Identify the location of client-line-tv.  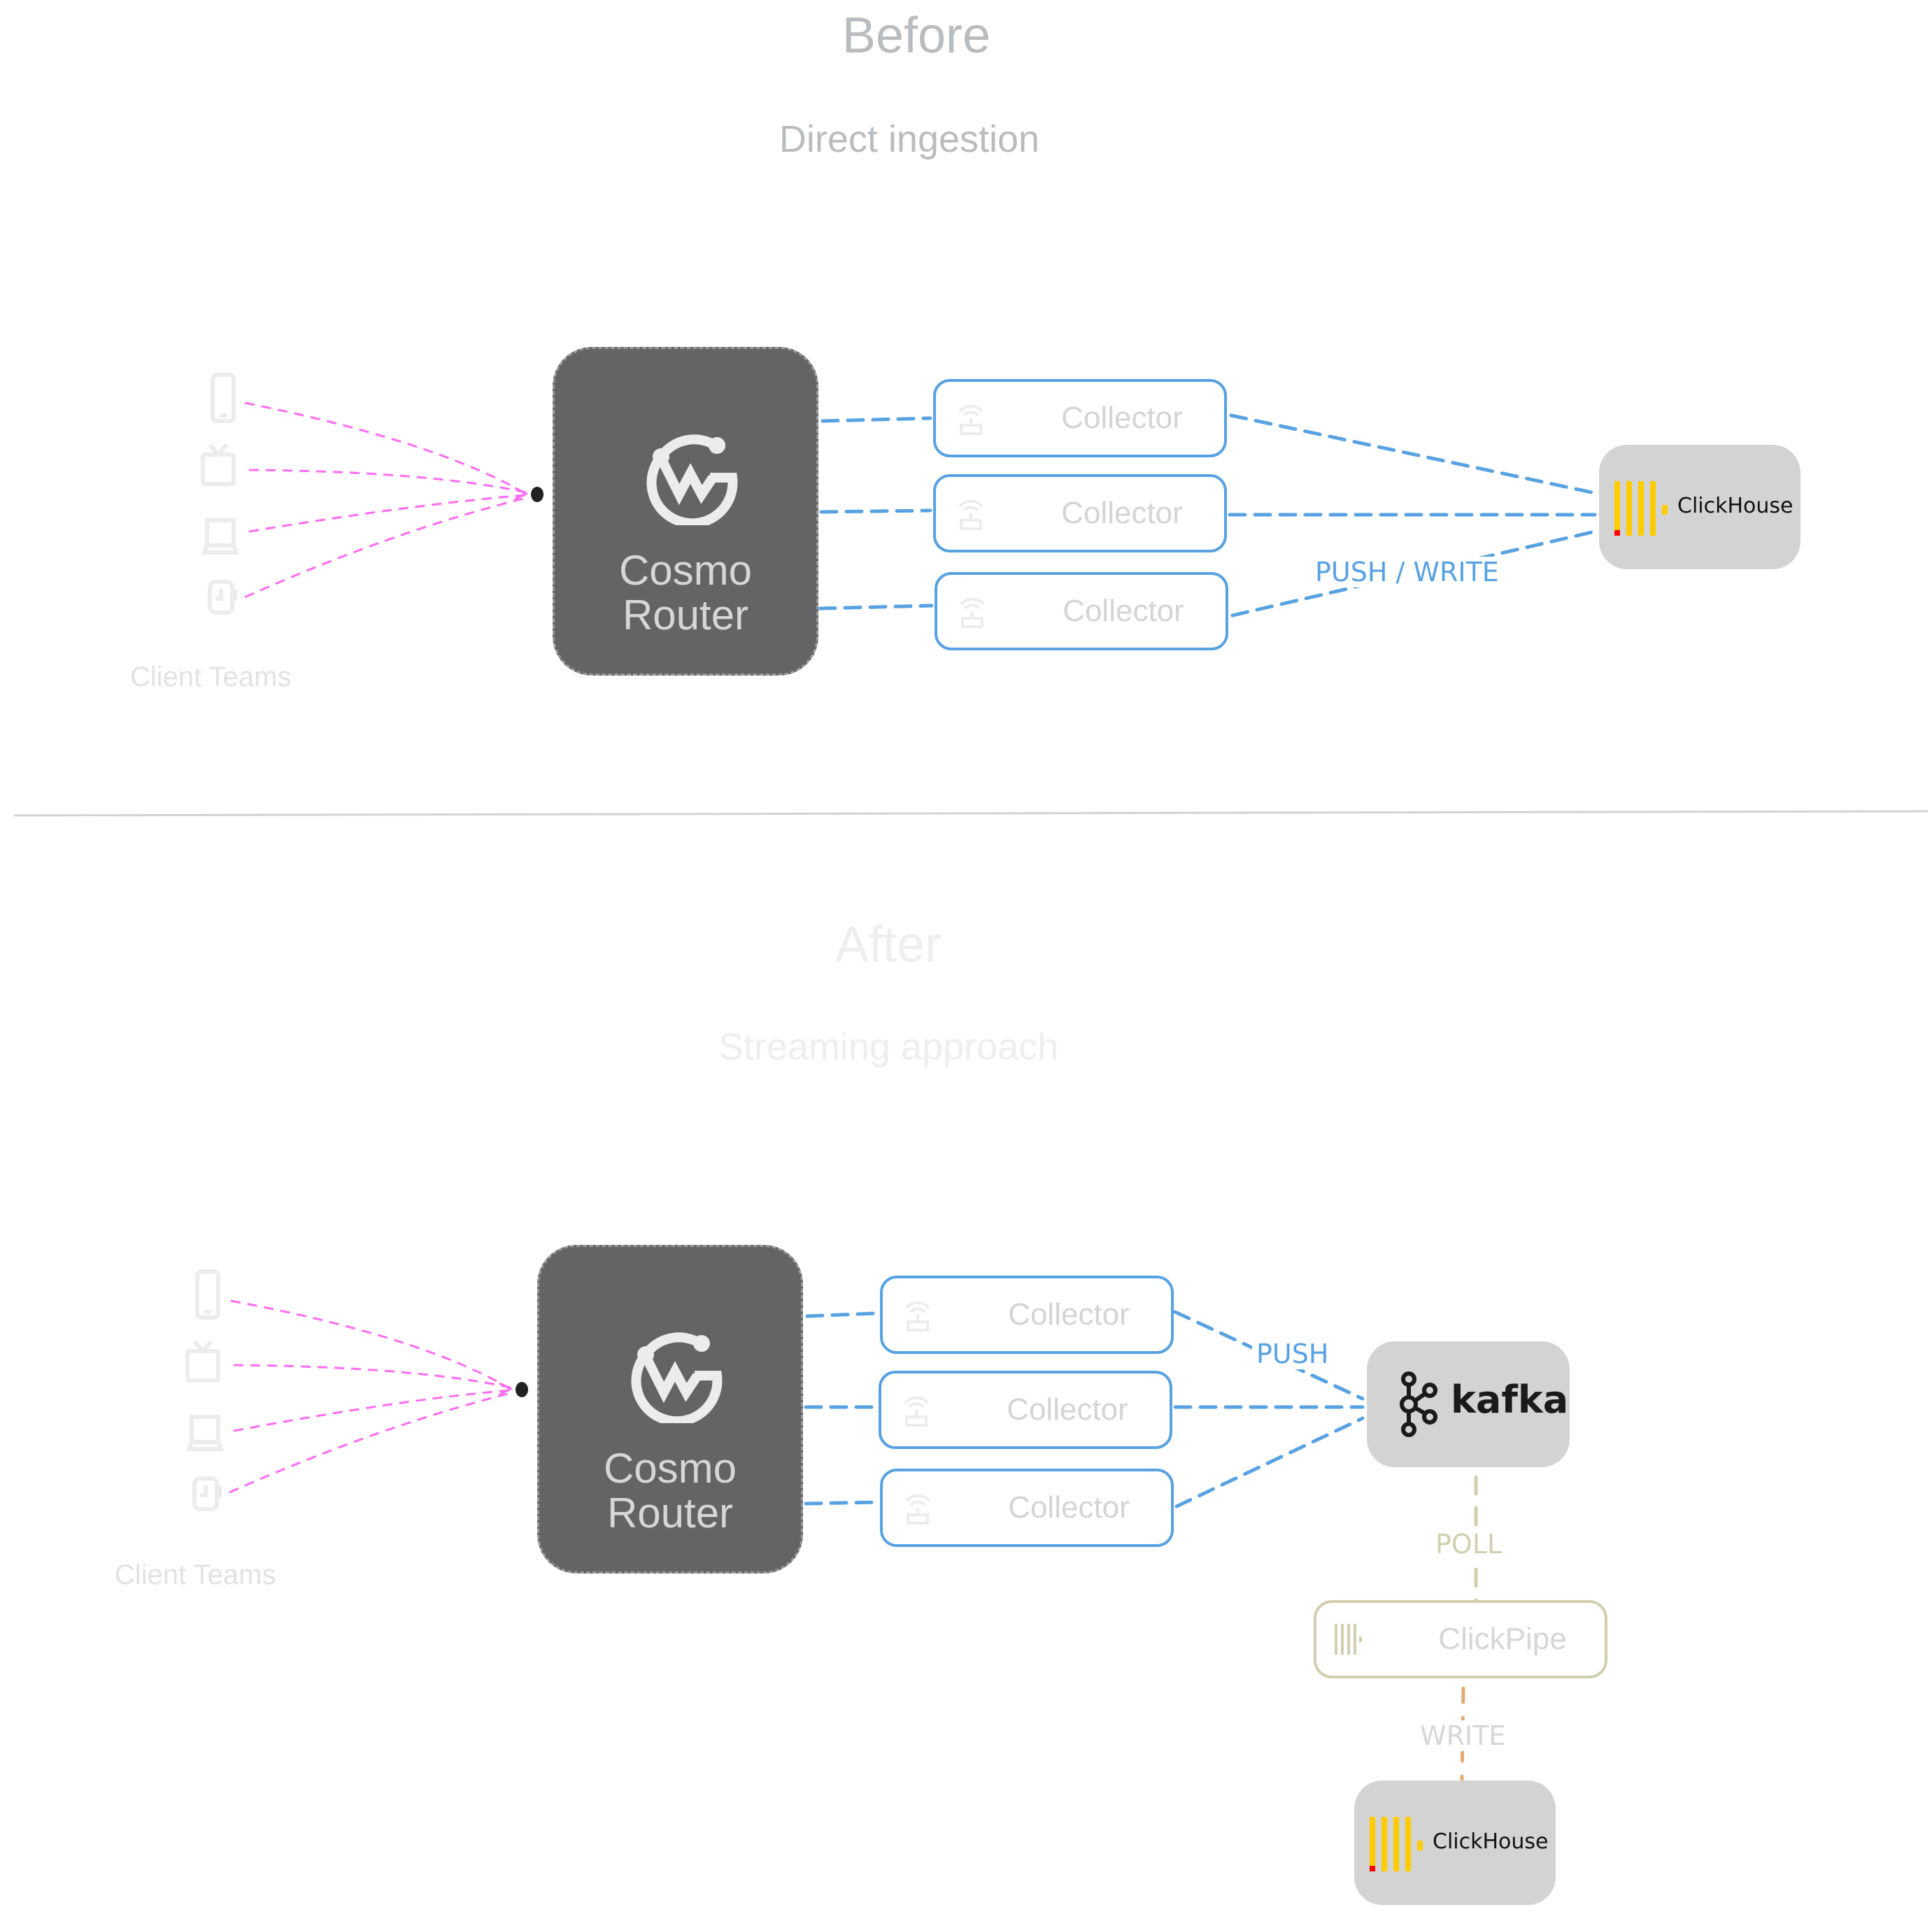
(372, 1376).